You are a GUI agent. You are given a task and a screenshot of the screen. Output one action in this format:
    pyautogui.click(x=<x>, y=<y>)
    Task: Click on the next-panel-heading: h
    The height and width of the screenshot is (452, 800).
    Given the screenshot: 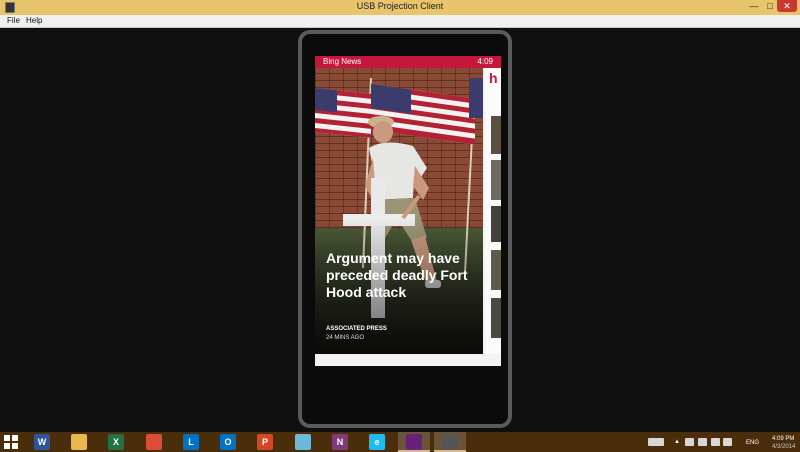 What is the action you would take?
    pyautogui.click(x=493, y=78)
    